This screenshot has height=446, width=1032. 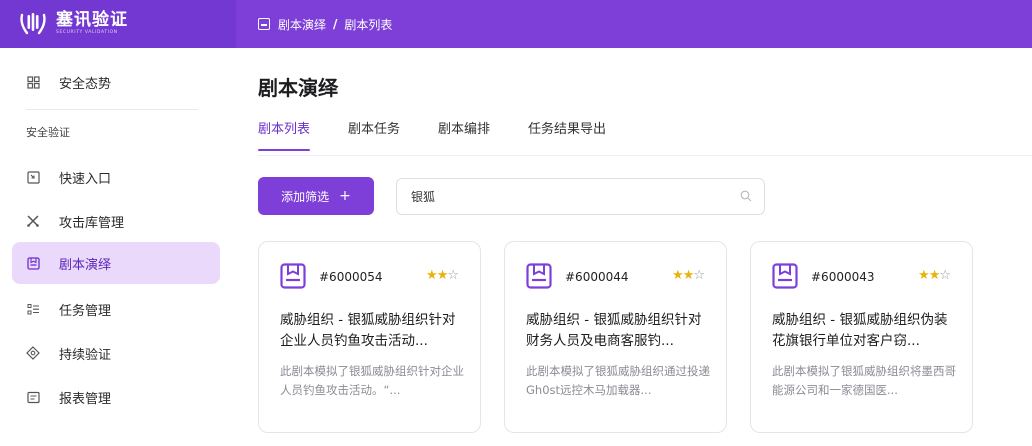 I want to click on attack-library-icon, so click(x=33, y=221).